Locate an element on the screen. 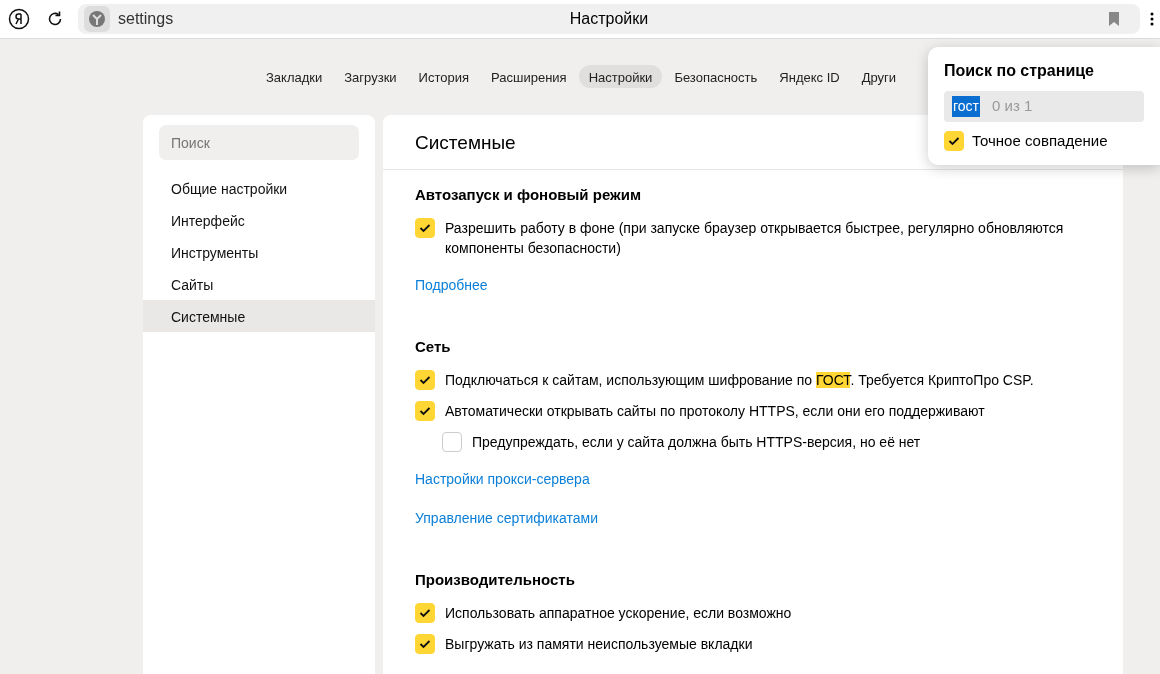 The width and height of the screenshot is (1160, 674). popup-title: Поиск по странице is located at coordinates (1019, 71).